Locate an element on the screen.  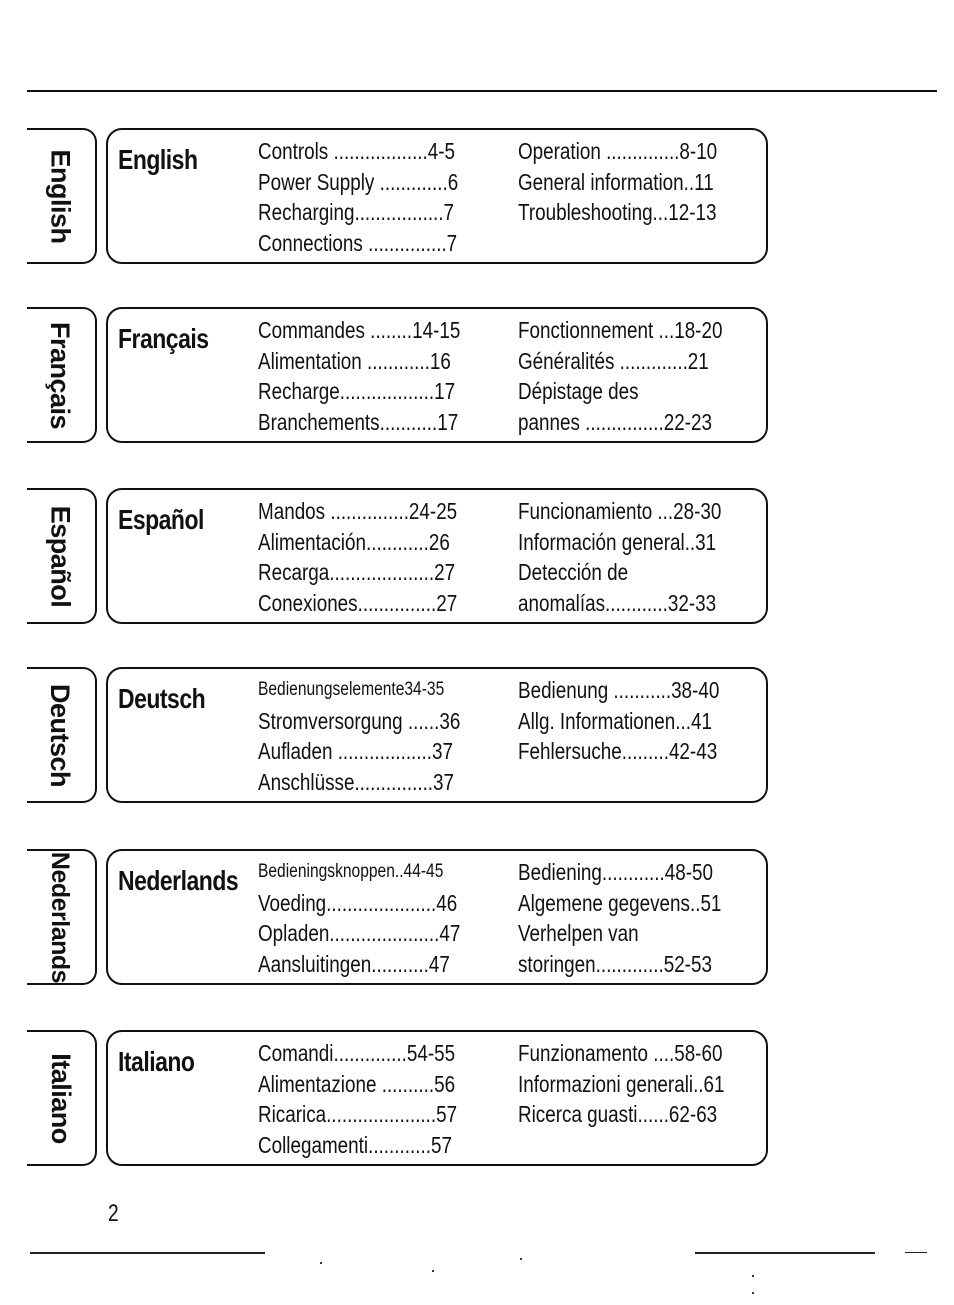
language-tab-label: Français is located at coordinates (60, 375).